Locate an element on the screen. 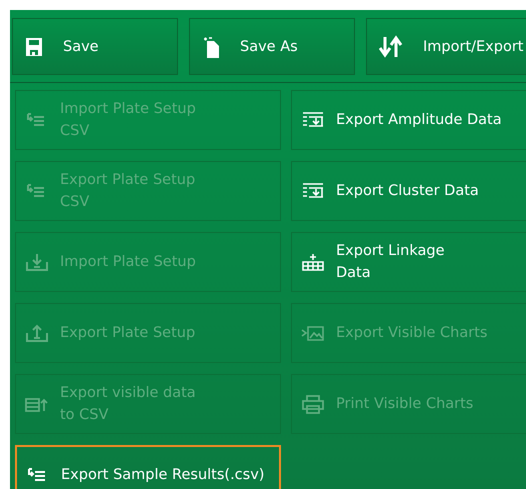 This screenshot has height=489, width=526. printer-icon is located at coordinates (313, 404).